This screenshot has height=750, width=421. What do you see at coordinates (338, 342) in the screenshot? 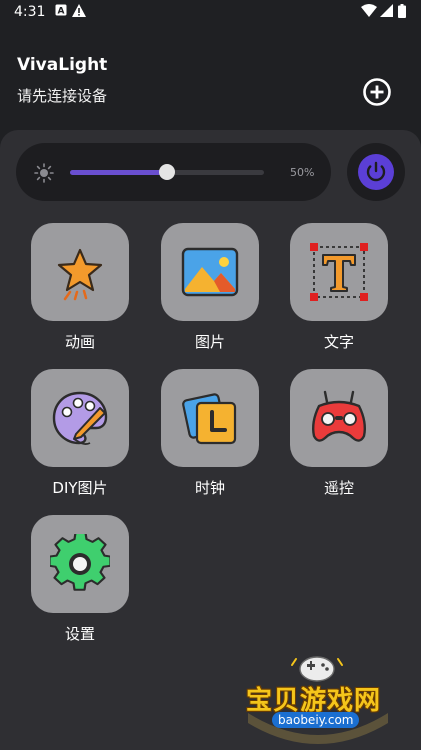
I see `tile-label-text: 文字` at bounding box center [338, 342].